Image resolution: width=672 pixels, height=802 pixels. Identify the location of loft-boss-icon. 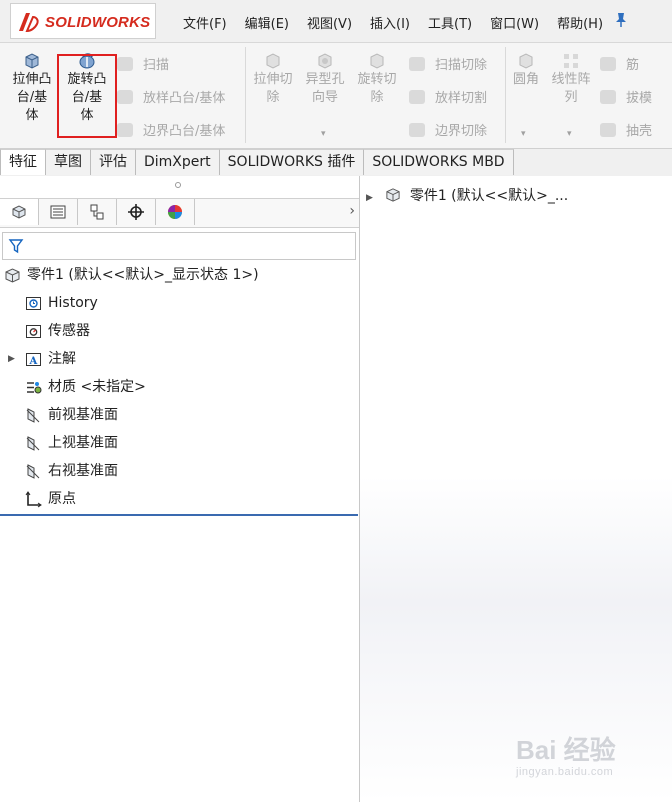
(125, 97).